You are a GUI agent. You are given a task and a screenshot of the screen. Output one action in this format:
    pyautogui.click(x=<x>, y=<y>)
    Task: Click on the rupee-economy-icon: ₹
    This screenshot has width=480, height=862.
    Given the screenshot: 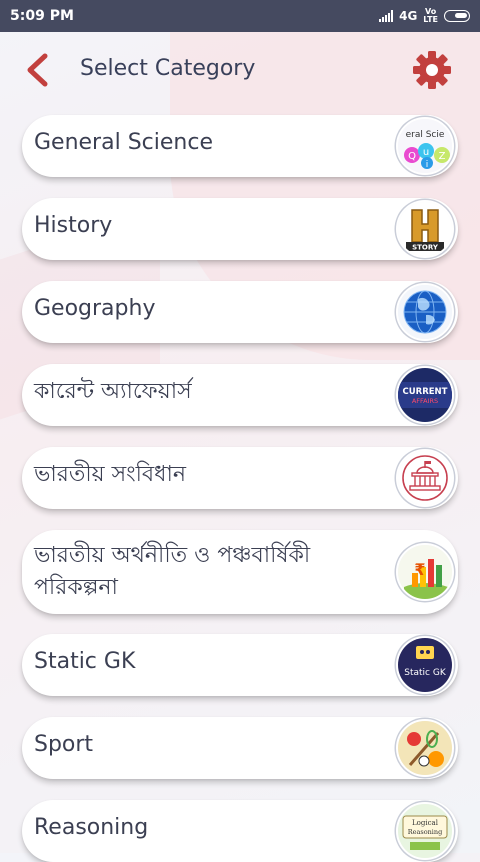 What is the action you would take?
    pyautogui.click(x=425, y=572)
    